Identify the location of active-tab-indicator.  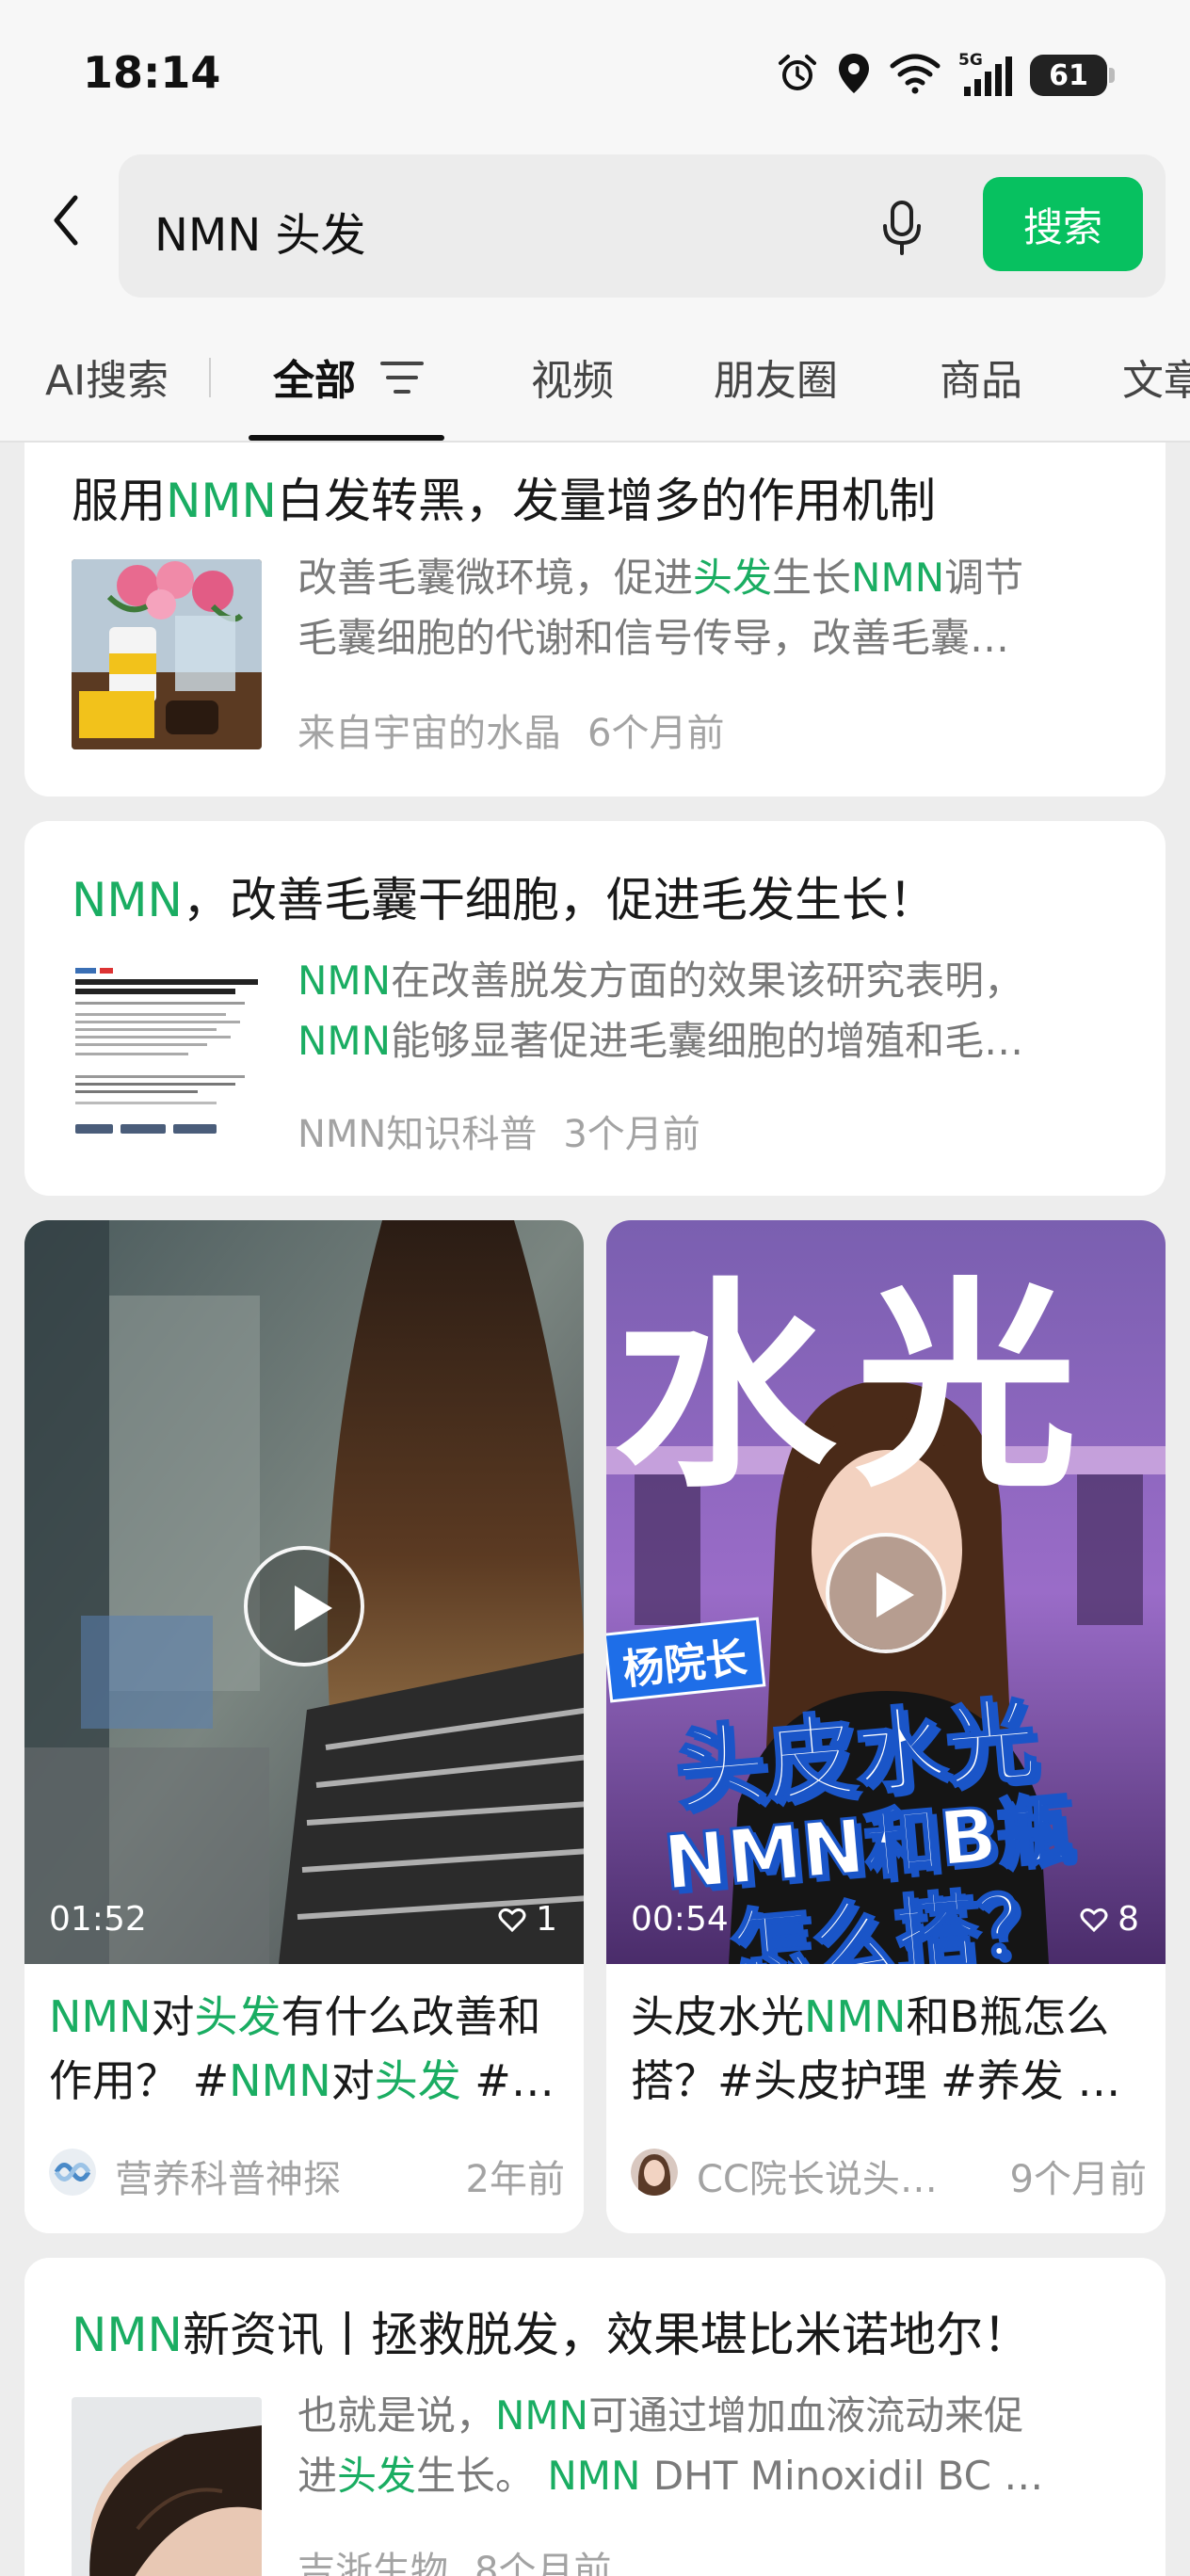
(346, 438).